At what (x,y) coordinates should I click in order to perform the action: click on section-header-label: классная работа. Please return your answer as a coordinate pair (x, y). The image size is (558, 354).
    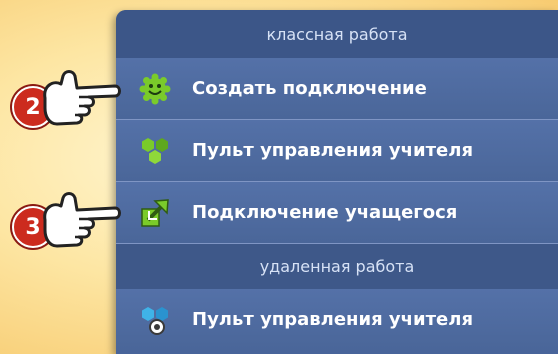
    Looking at the image, I should click on (337, 34).